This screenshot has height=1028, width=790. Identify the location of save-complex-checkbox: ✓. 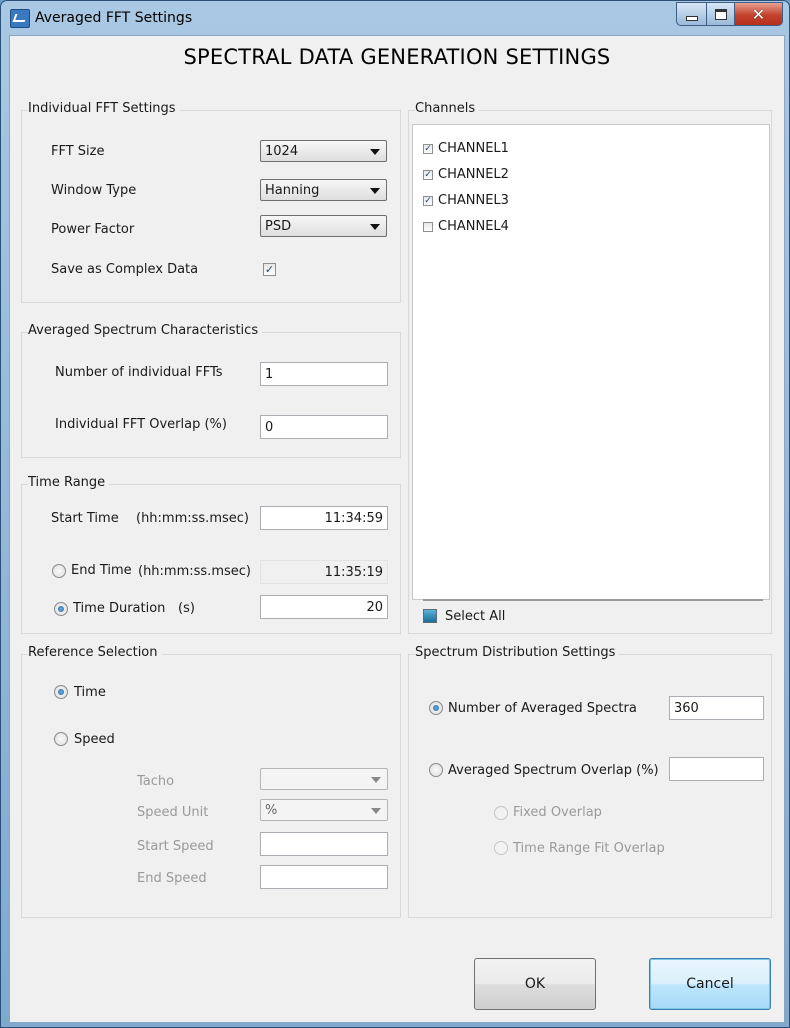
(269, 269).